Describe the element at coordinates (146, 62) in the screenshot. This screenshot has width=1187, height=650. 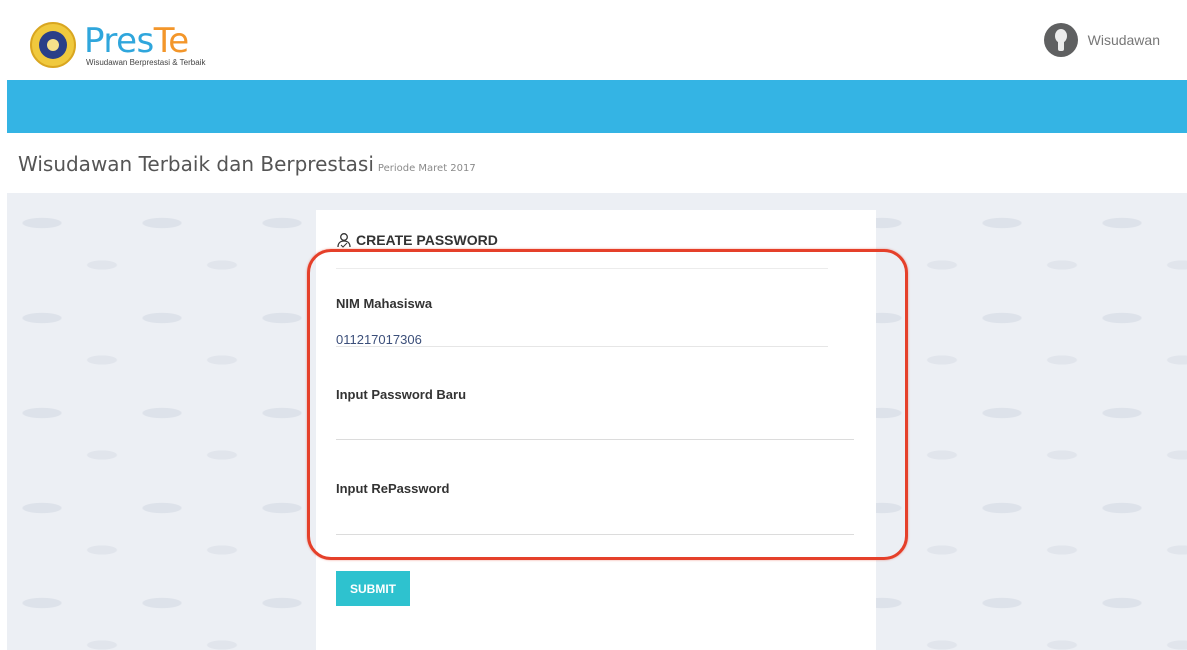
I see `brand-tagline: Wisudawan Berprestasi & Terbaik` at that location.